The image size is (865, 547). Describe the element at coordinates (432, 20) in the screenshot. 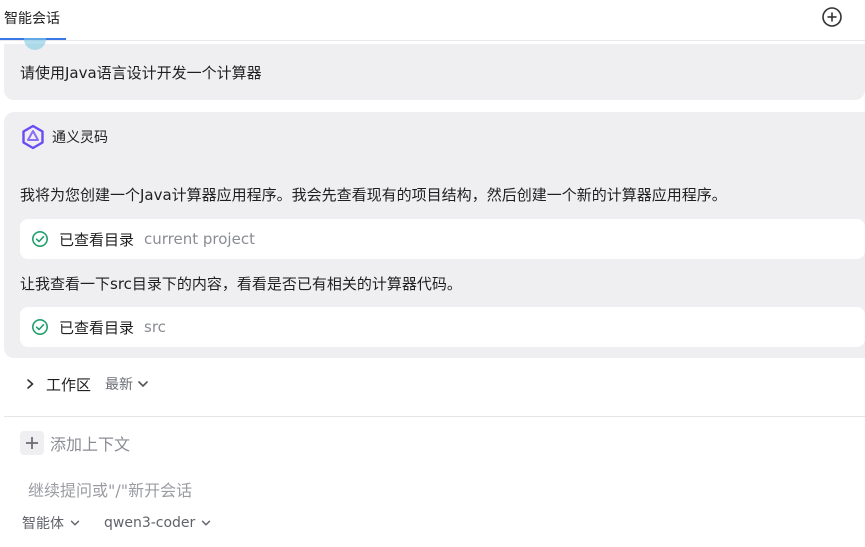

I see `chat-header: 智能会话` at that location.